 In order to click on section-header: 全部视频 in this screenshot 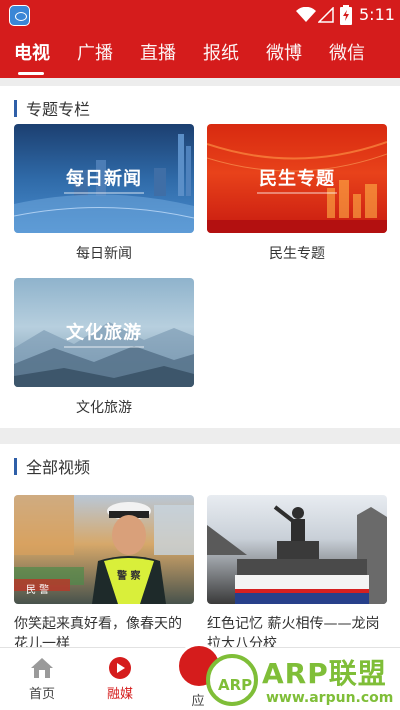, I will do `click(52, 466)`.